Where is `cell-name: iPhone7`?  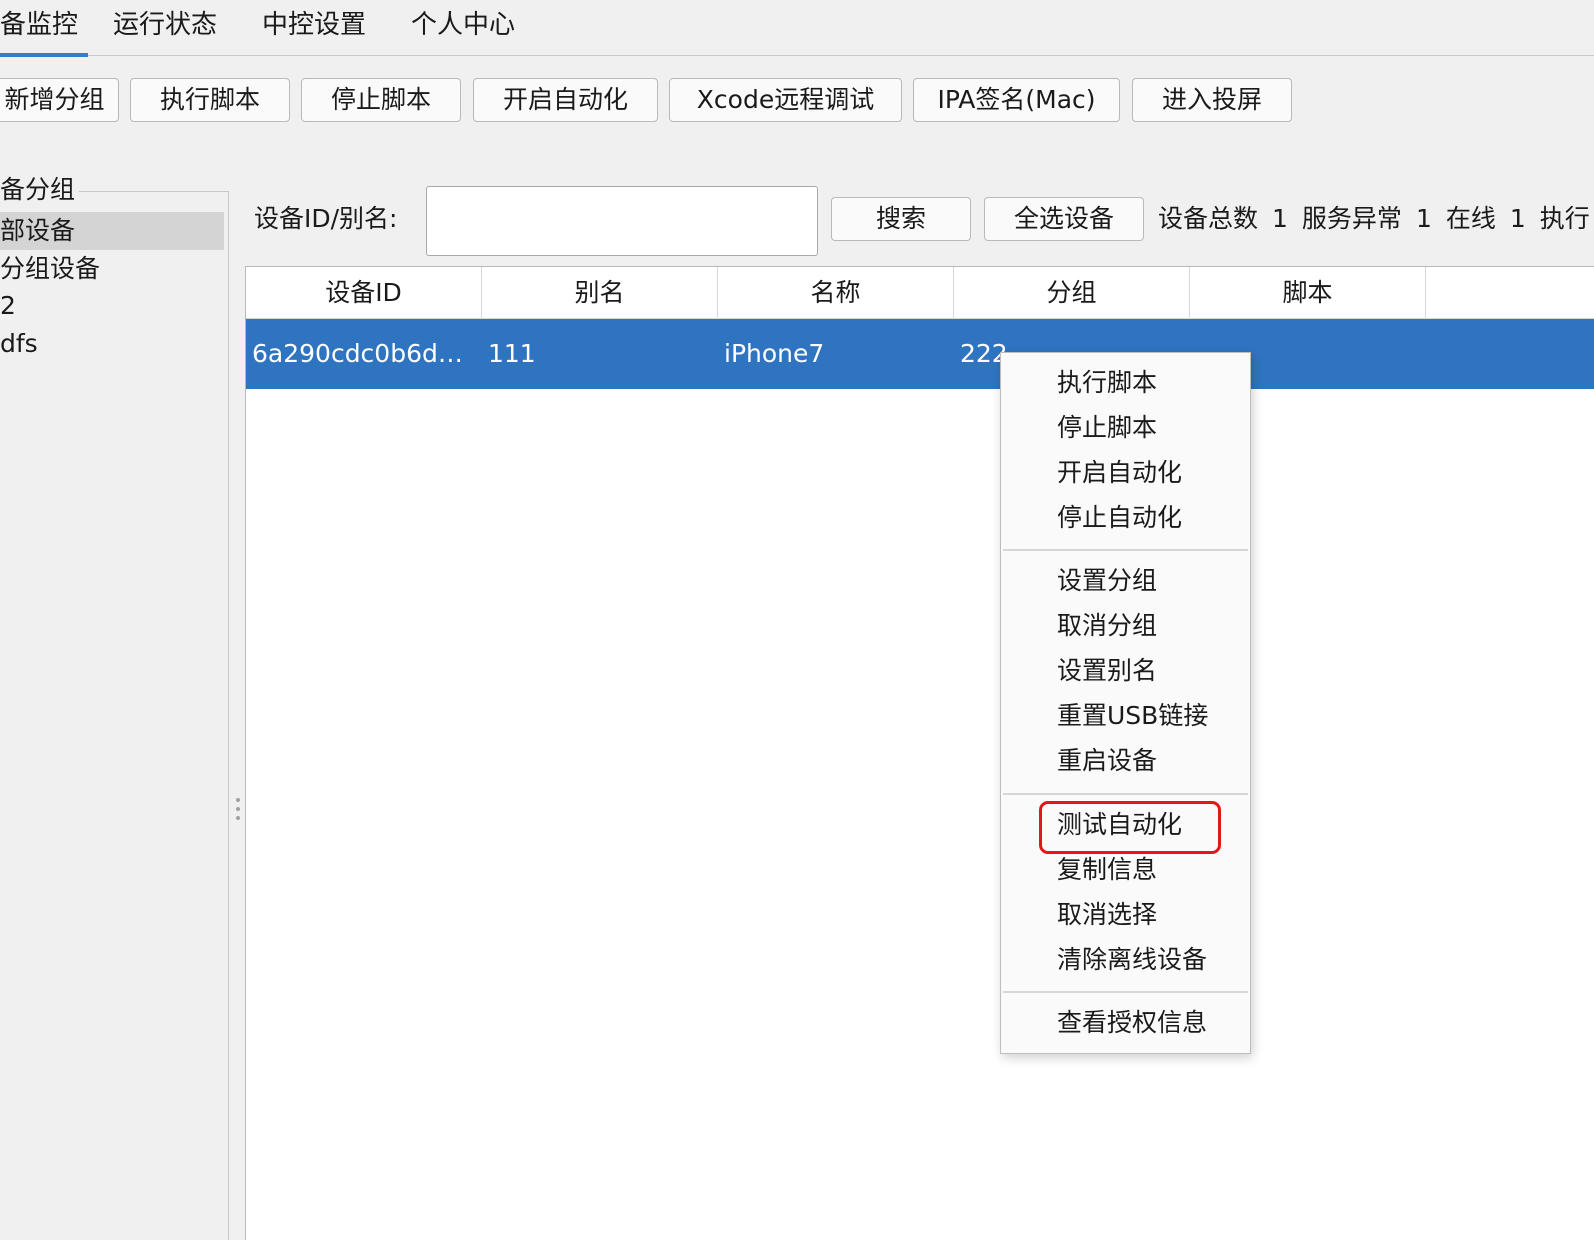
cell-name: iPhone7 is located at coordinates (774, 353).